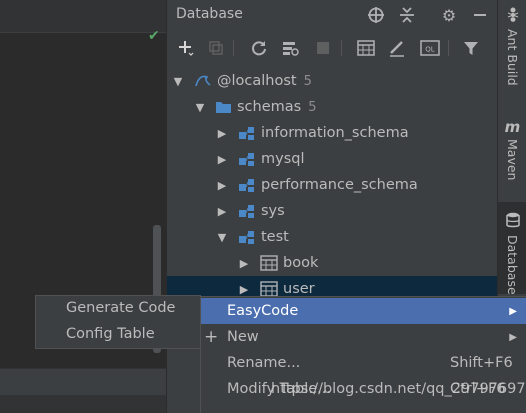  I want to click on editor-bottom-strip, so click(83, 404).